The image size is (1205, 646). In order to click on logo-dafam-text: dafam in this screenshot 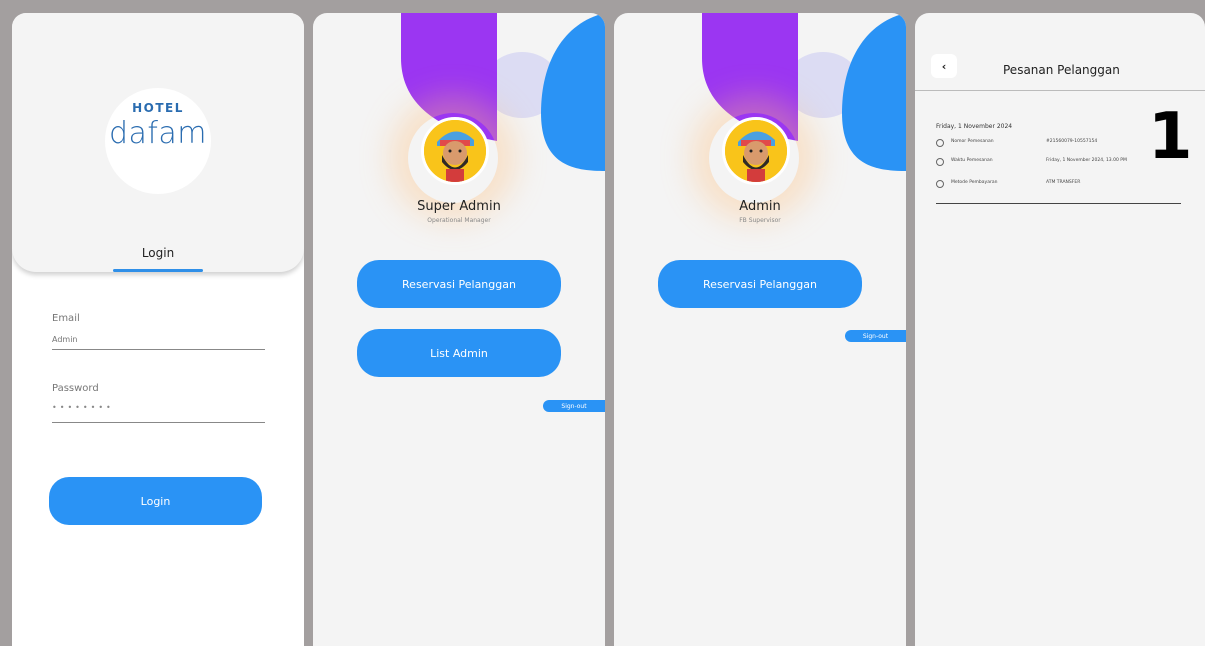, I will do `click(158, 133)`.